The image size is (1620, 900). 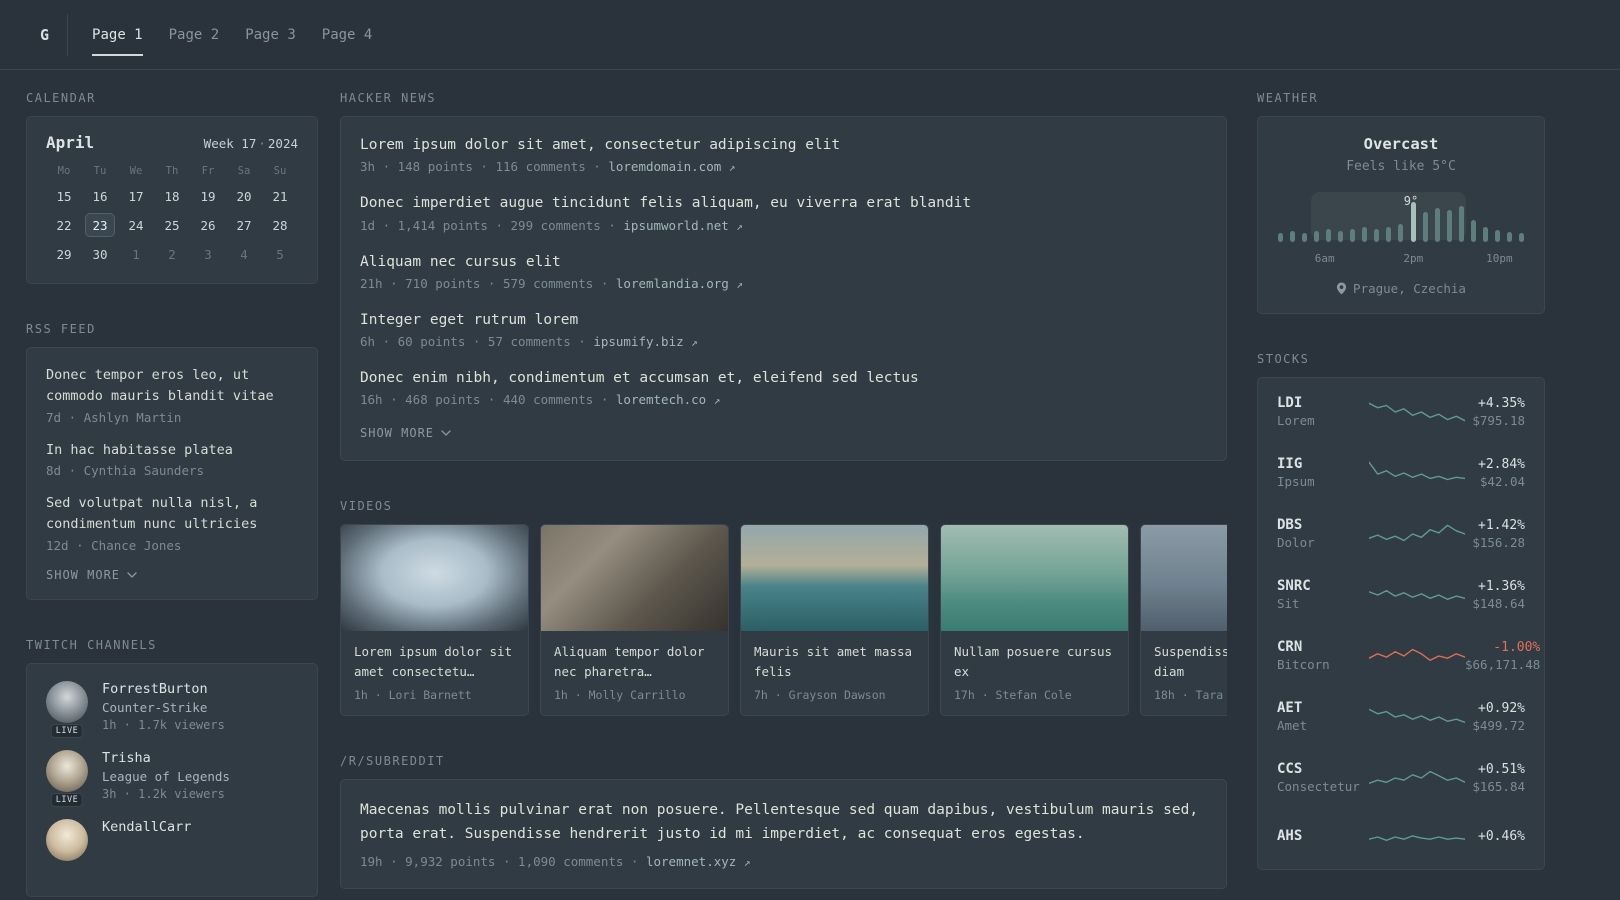 What do you see at coordinates (675, 225) in the screenshot?
I see `hn-item-domain: ipsumworld.net` at bounding box center [675, 225].